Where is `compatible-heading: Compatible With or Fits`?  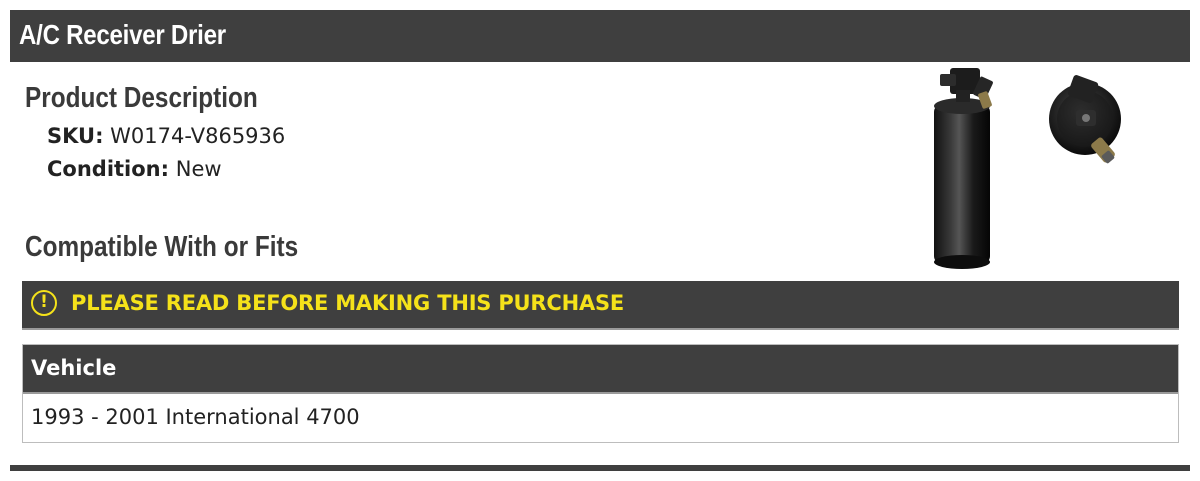 compatible-heading: Compatible With or Fits is located at coordinates (162, 247).